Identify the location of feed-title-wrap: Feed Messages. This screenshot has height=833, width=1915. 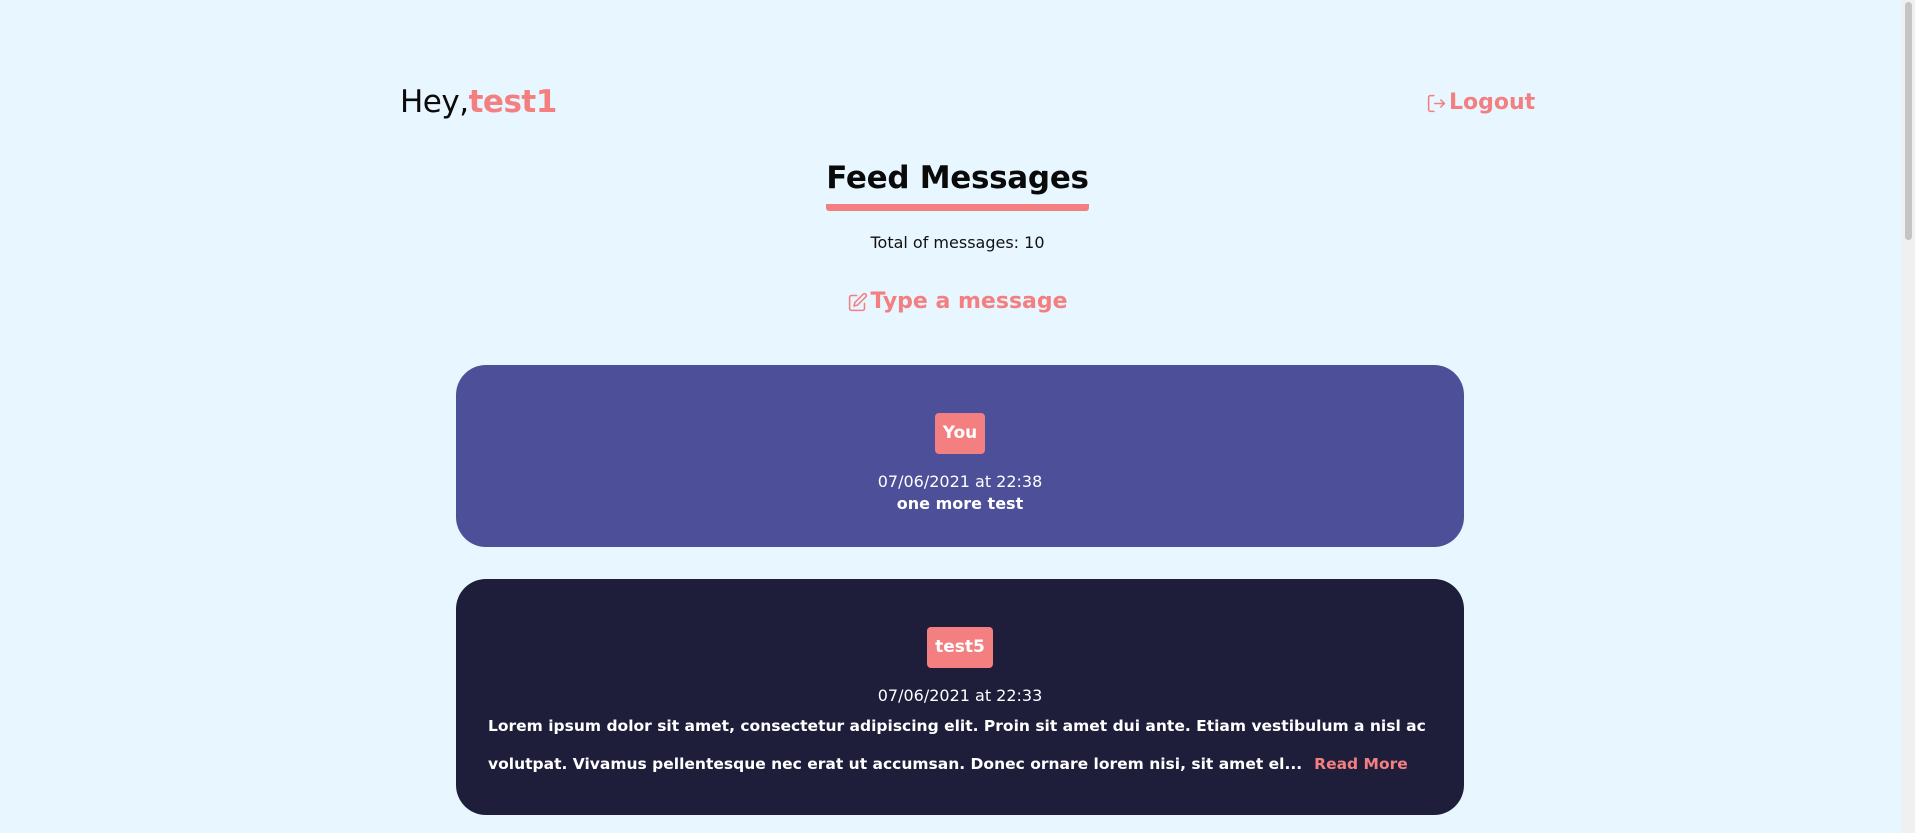
(957, 184).